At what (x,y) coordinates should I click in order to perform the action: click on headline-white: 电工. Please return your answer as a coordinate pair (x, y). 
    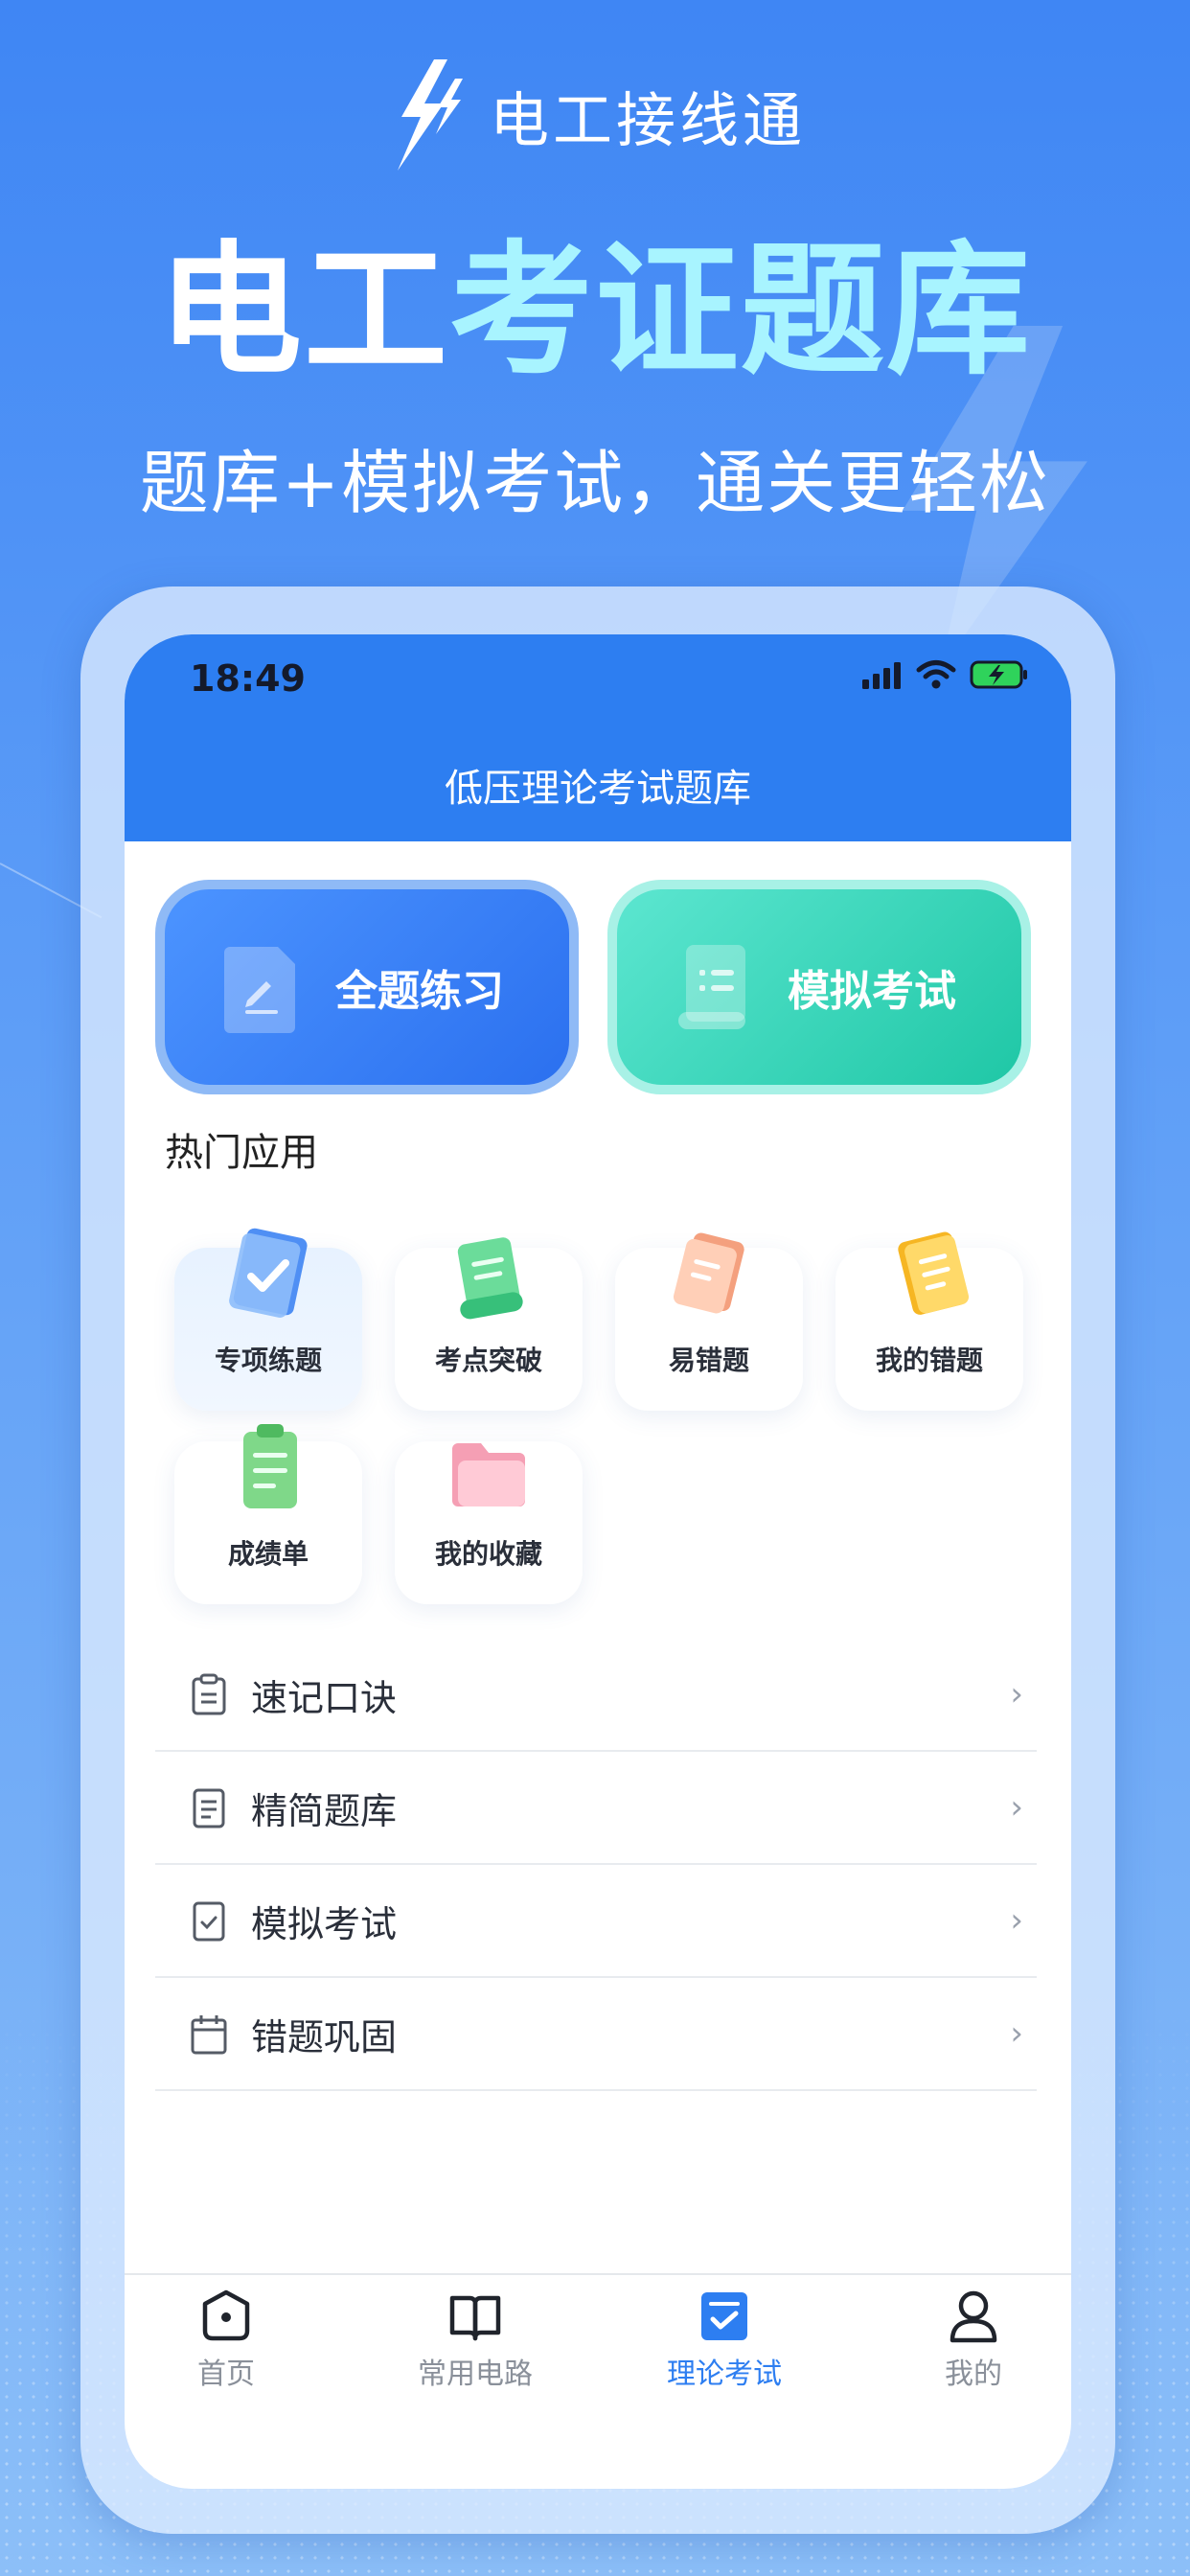
    Looking at the image, I should click on (303, 311).